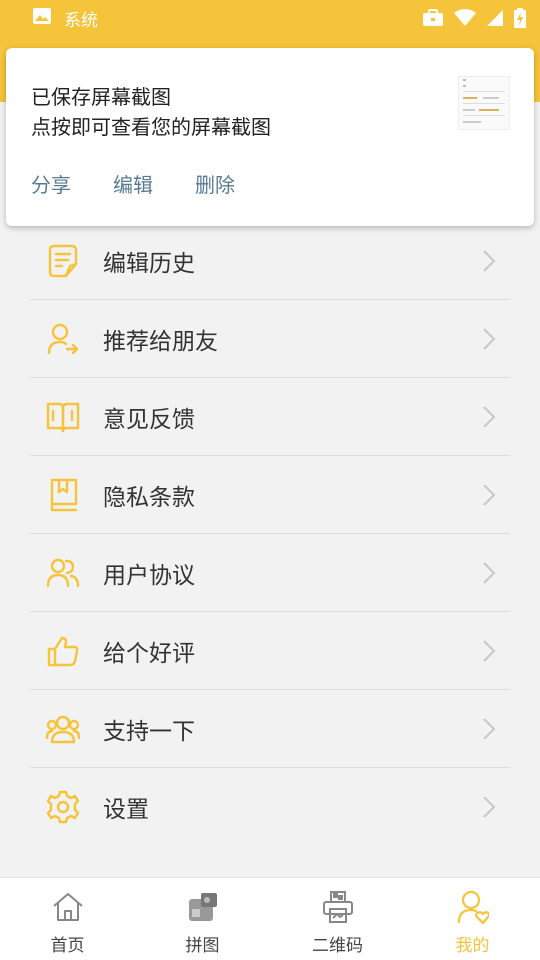  Describe the element at coordinates (51, 183) in the screenshot. I see `share-action: 分享` at that location.